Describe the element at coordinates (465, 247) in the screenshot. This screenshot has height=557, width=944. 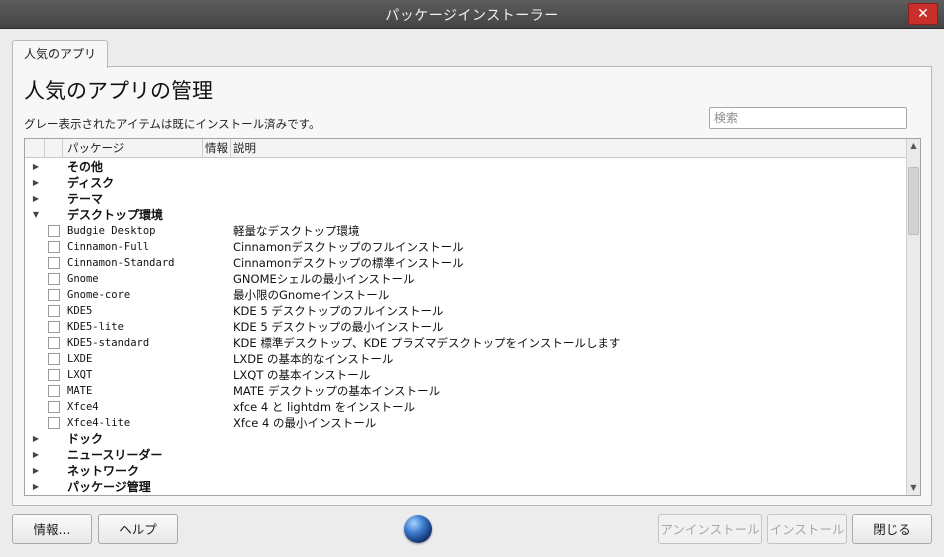
I see `package-row: Cinnamon-Full Cinnamonデスクトップのフルインストール` at that location.